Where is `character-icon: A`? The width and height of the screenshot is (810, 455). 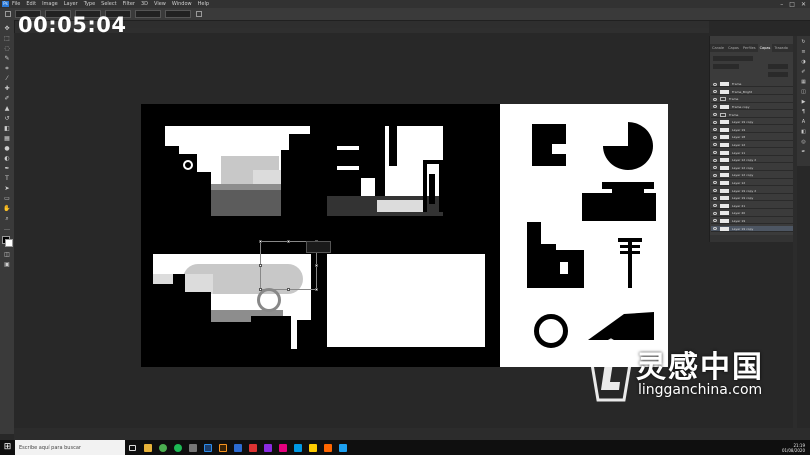 character-icon: A is located at coordinates (803, 122).